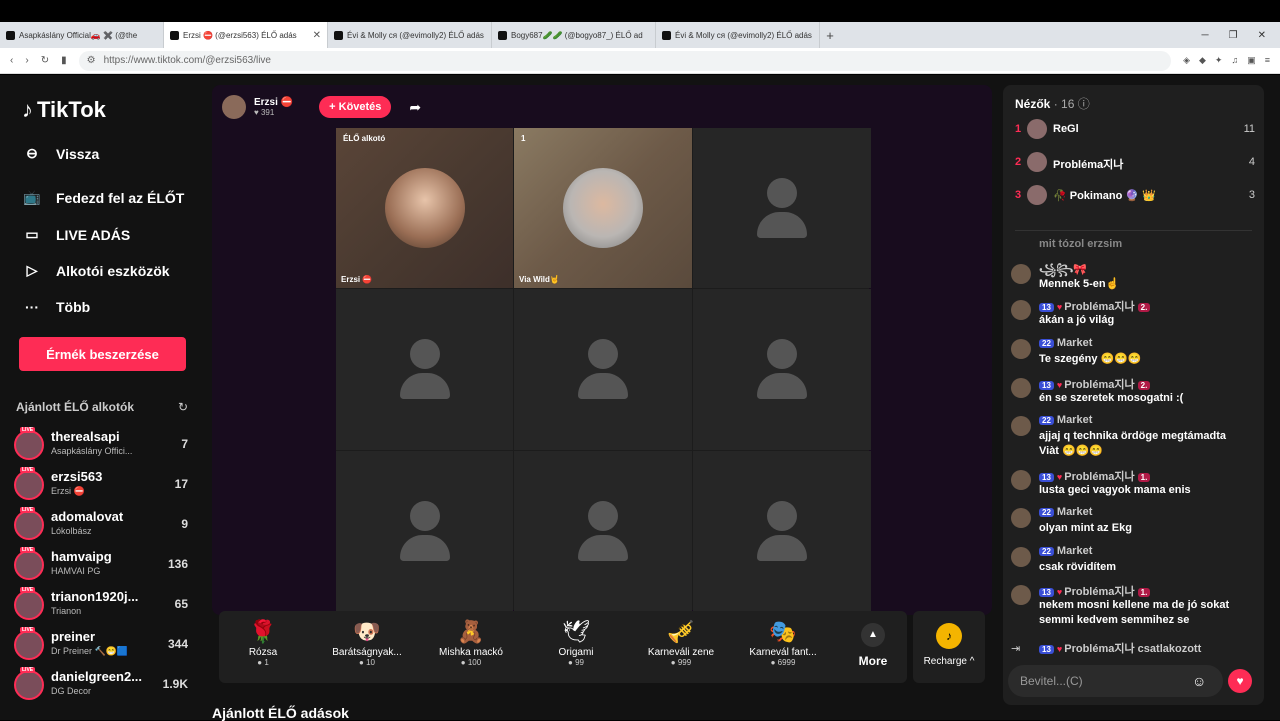 This screenshot has width=1280, height=721. I want to click on close-window-icon: ✕, so click(1262, 35).